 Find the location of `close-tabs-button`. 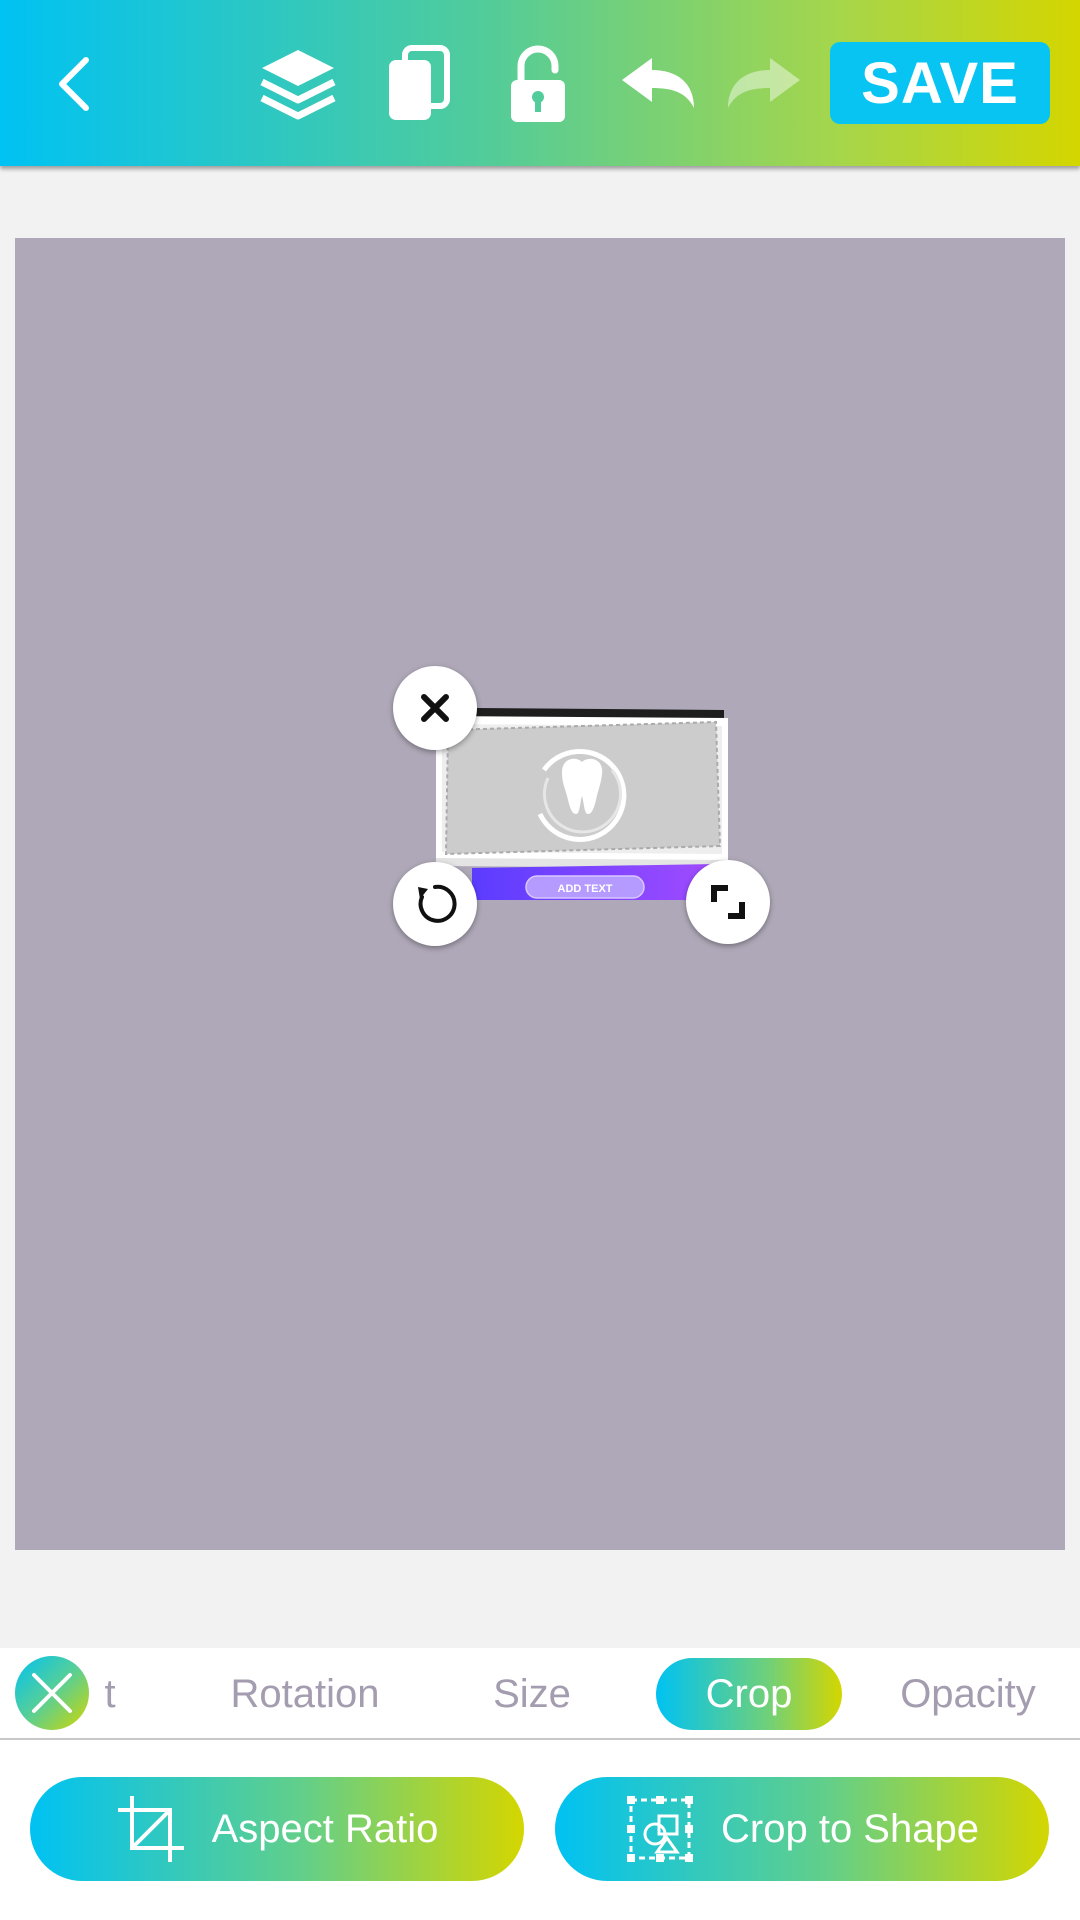

close-tabs-button is located at coordinates (52, 1693).